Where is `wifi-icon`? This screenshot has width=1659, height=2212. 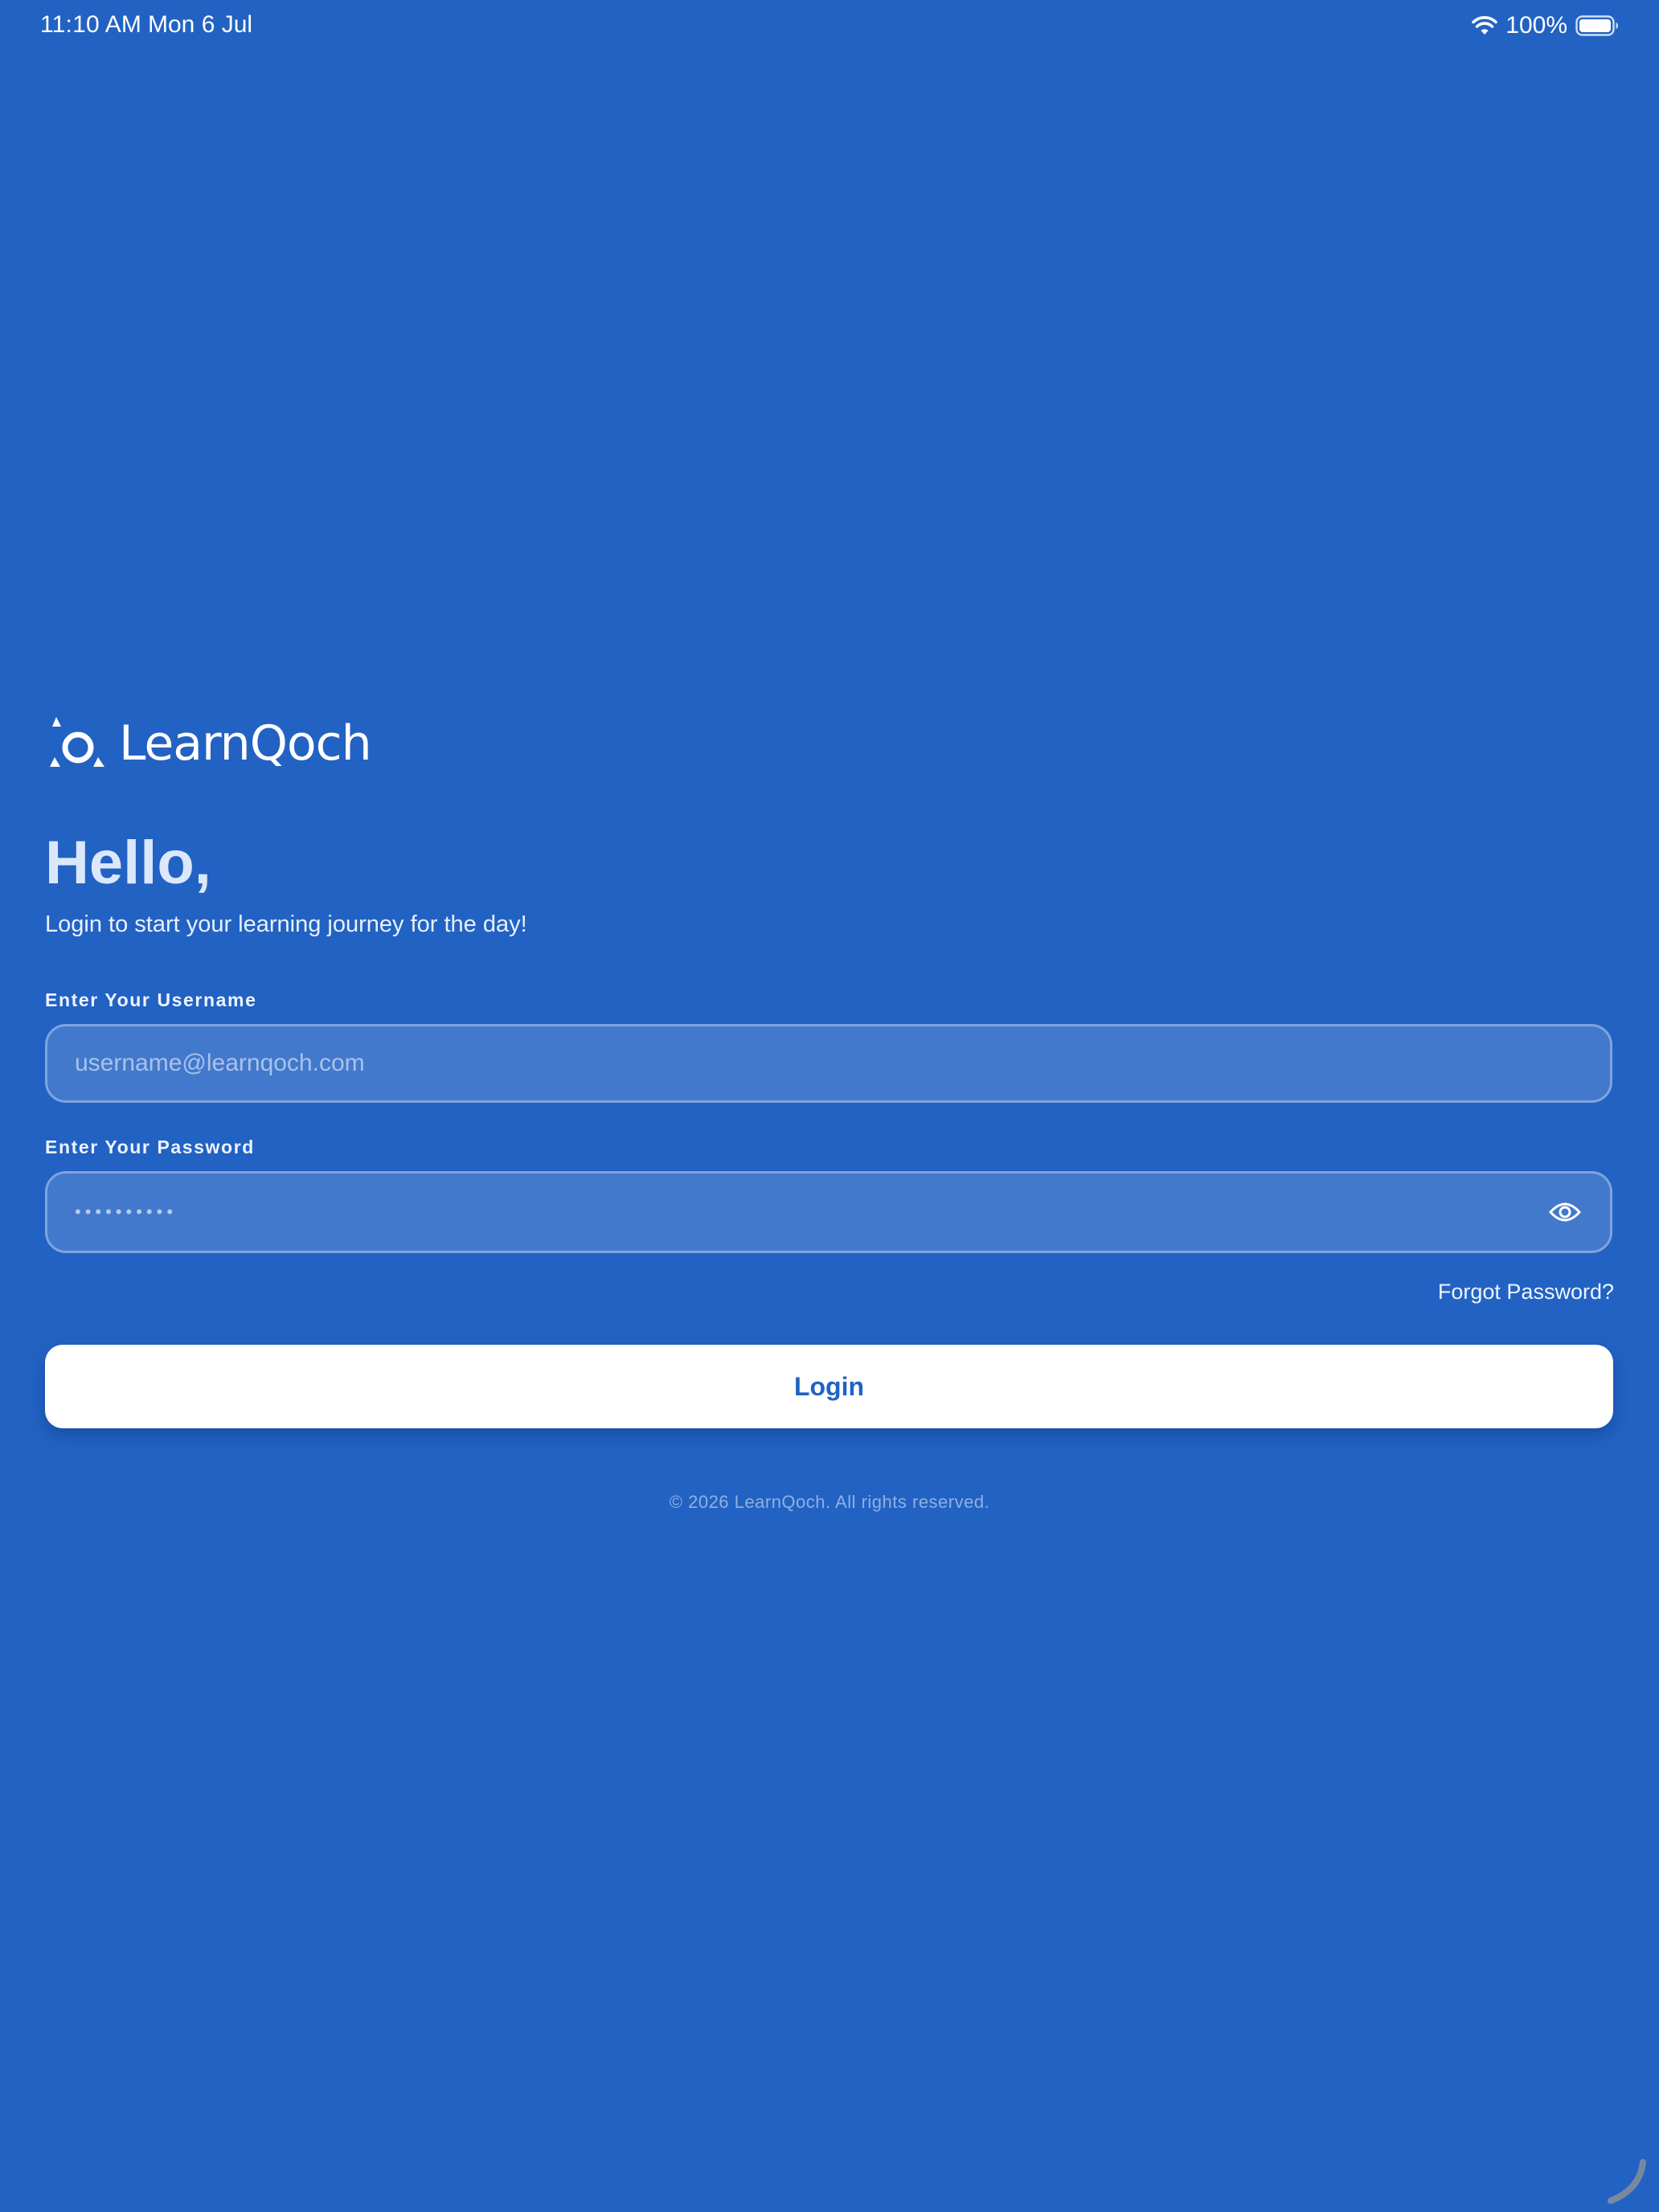 wifi-icon is located at coordinates (1485, 25).